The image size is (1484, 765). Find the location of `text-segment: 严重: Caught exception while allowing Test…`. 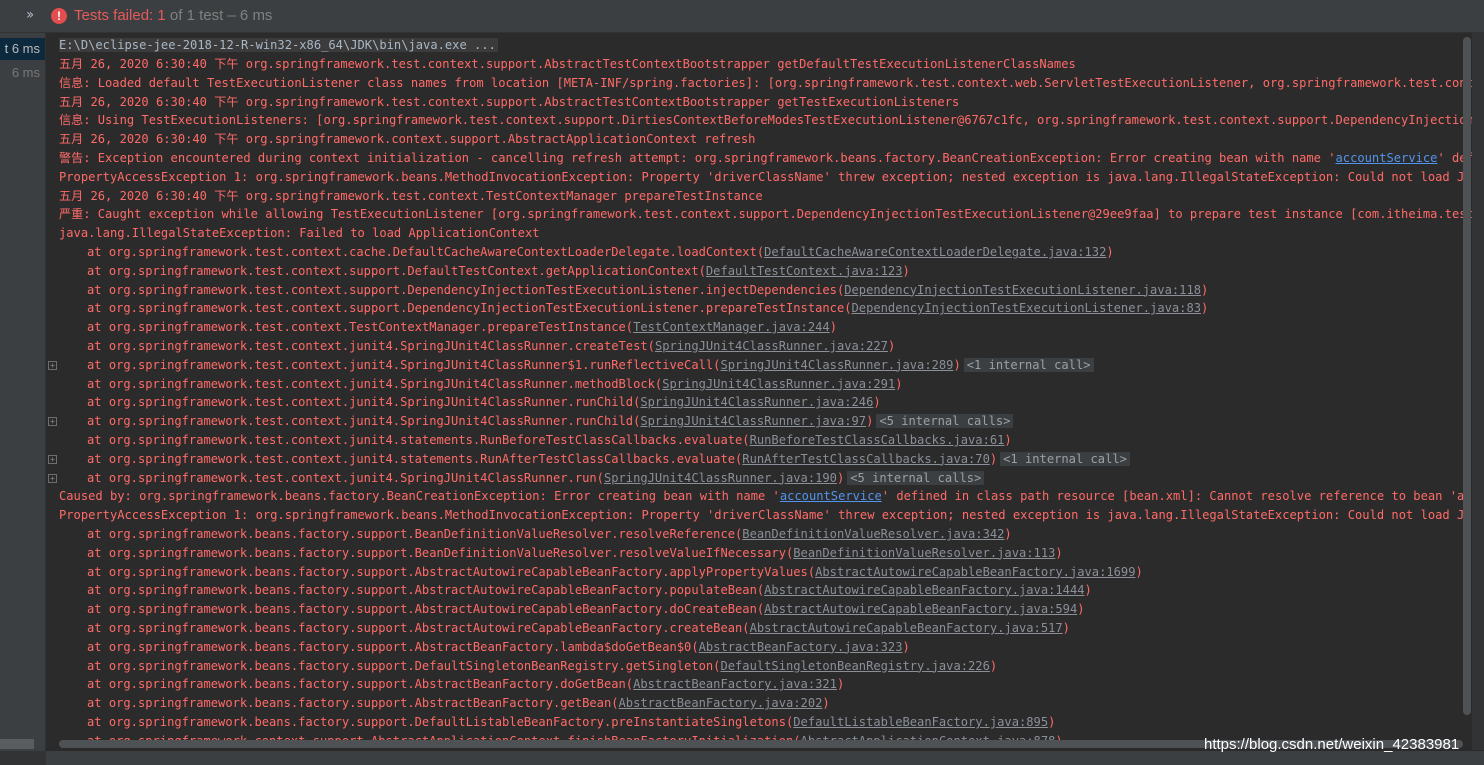

text-segment: 严重: Caught exception while allowing Test… is located at coordinates (765, 214).